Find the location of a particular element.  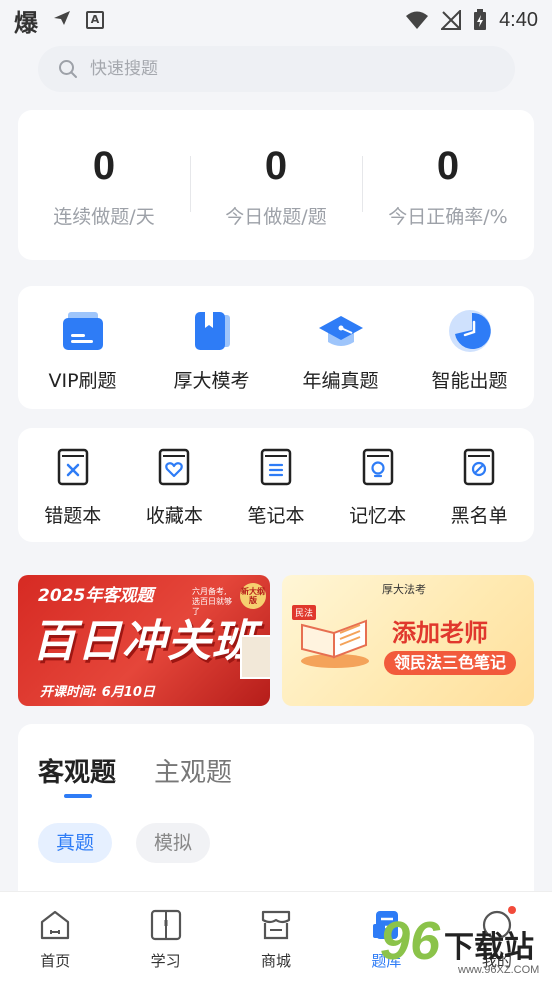

tools-card: 错题本 收藏本 笔记本 记忆本 黑名单 is located at coordinates (276, 485).